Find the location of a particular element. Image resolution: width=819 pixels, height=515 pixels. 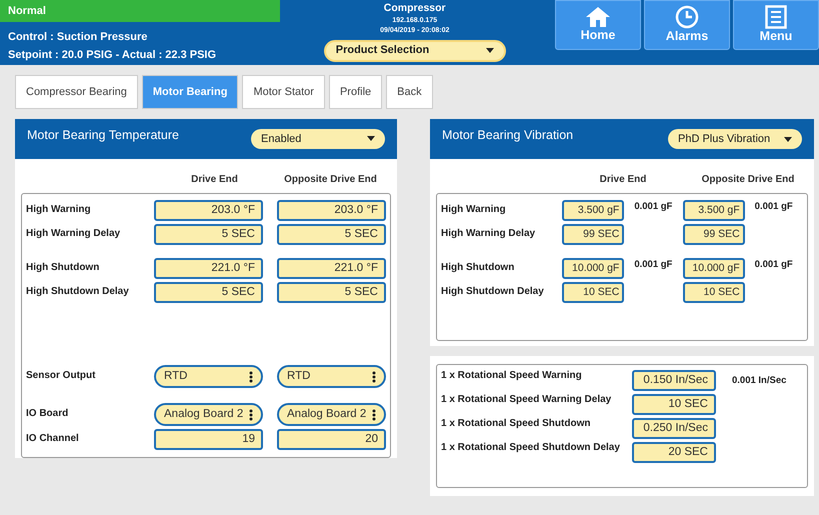

menu-icon is located at coordinates (776, 17).